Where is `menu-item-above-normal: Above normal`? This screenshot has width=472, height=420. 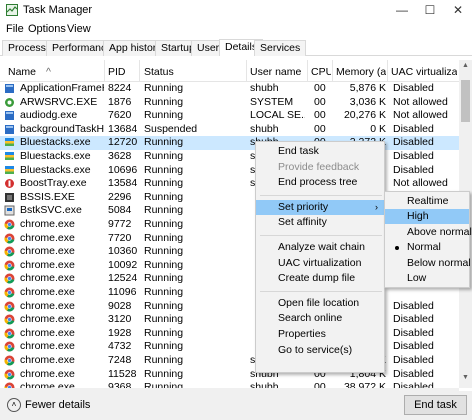 menu-item-above-normal: Above normal is located at coordinates (428, 232).